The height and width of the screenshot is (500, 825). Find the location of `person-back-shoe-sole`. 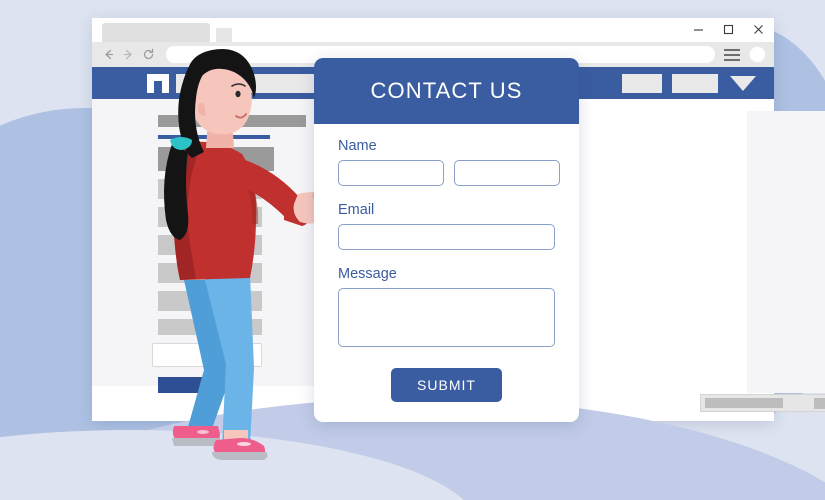

person-back-shoe-sole is located at coordinates (196, 442).